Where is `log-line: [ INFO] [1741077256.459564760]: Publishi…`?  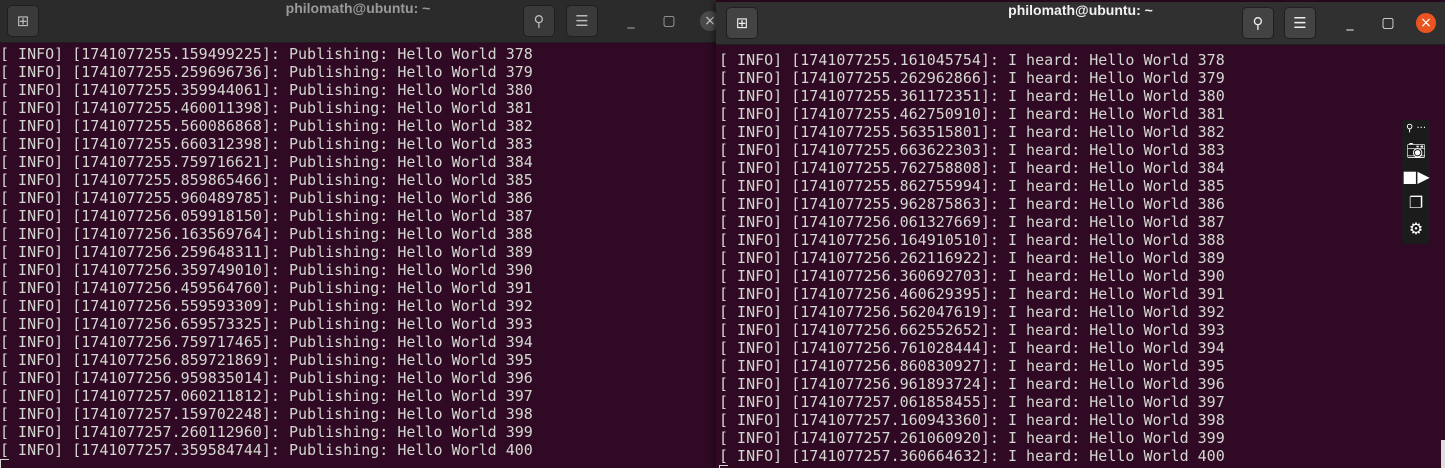
log-line: [ INFO] [1741077256.459564760]: Publishi… is located at coordinates (266, 288).